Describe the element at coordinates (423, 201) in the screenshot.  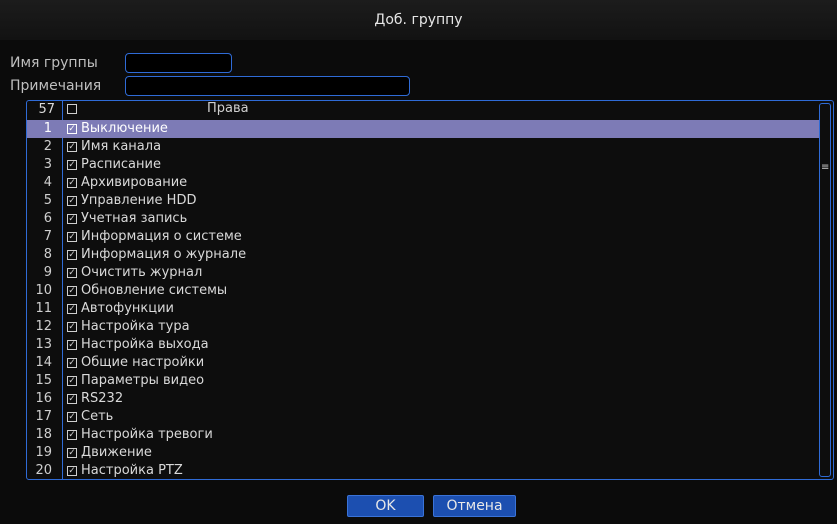
I see `list-item: 5 ✓ Управление HDD` at that location.